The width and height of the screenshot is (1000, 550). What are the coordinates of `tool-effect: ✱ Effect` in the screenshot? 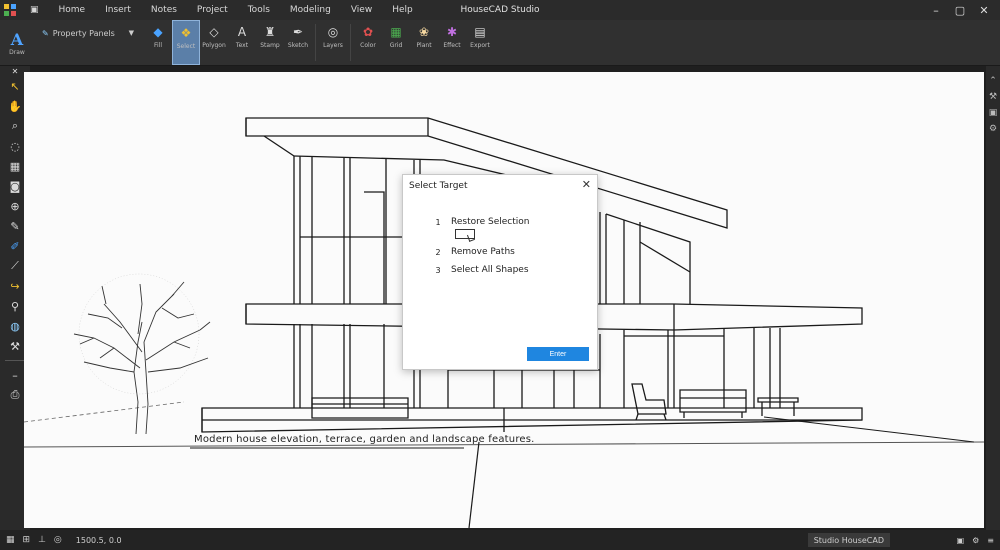 It's located at (452, 42).